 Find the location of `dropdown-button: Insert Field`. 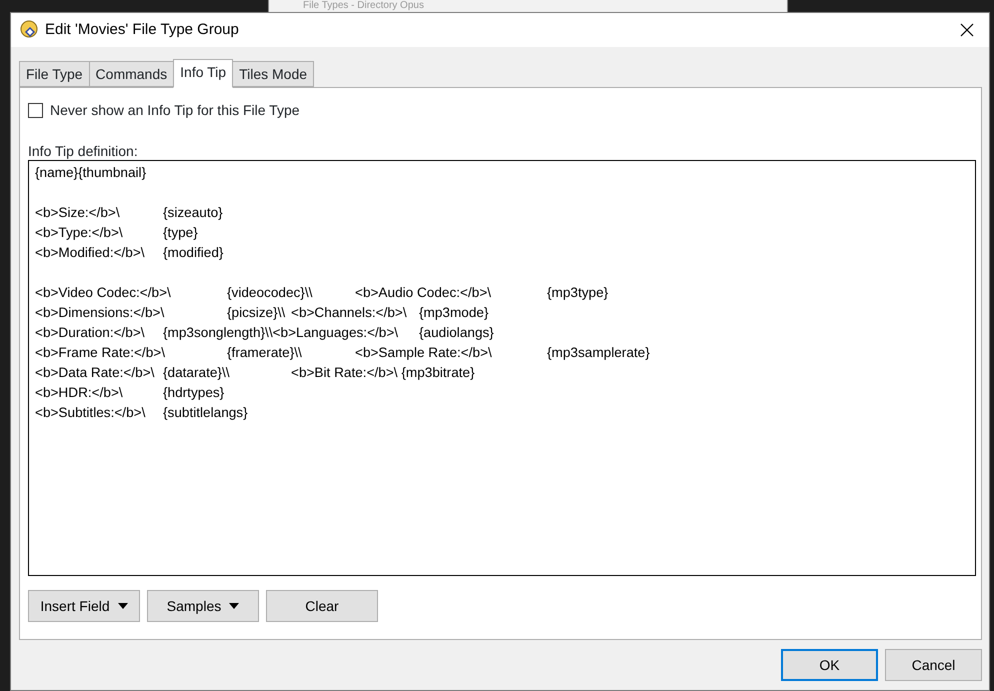

dropdown-button: Insert Field is located at coordinates (84, 606).